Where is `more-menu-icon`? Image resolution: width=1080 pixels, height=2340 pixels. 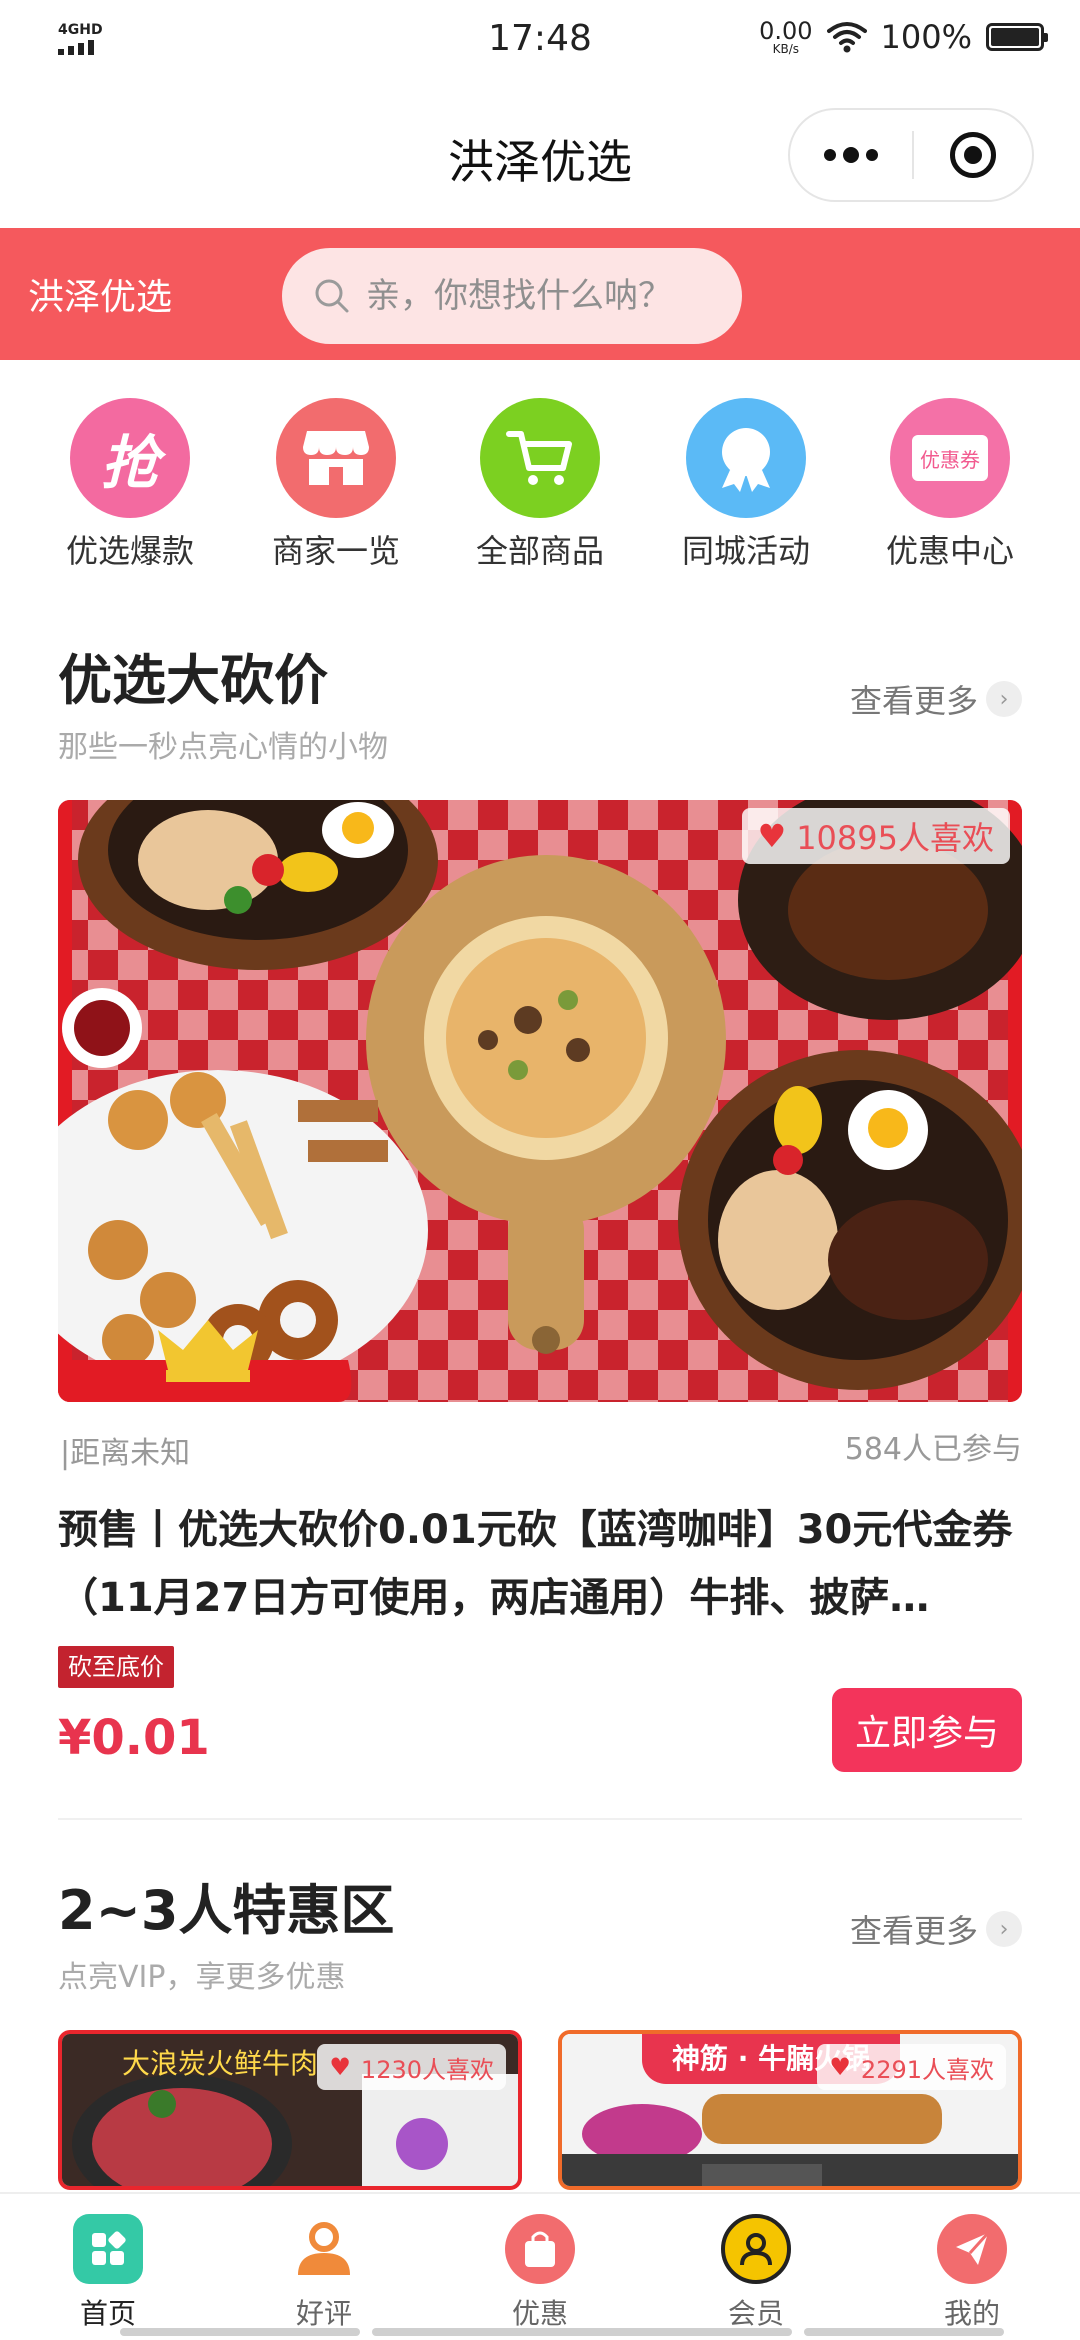
more-menu-icon is located at coordinates (851, 155).